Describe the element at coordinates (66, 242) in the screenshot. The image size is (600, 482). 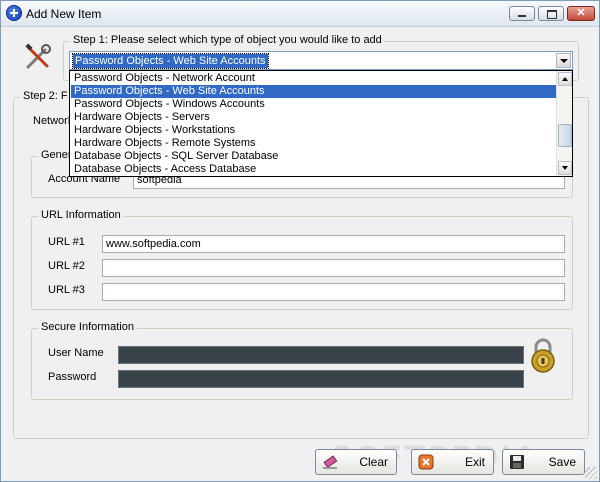
I see `url1-label: URL #1` at that location.